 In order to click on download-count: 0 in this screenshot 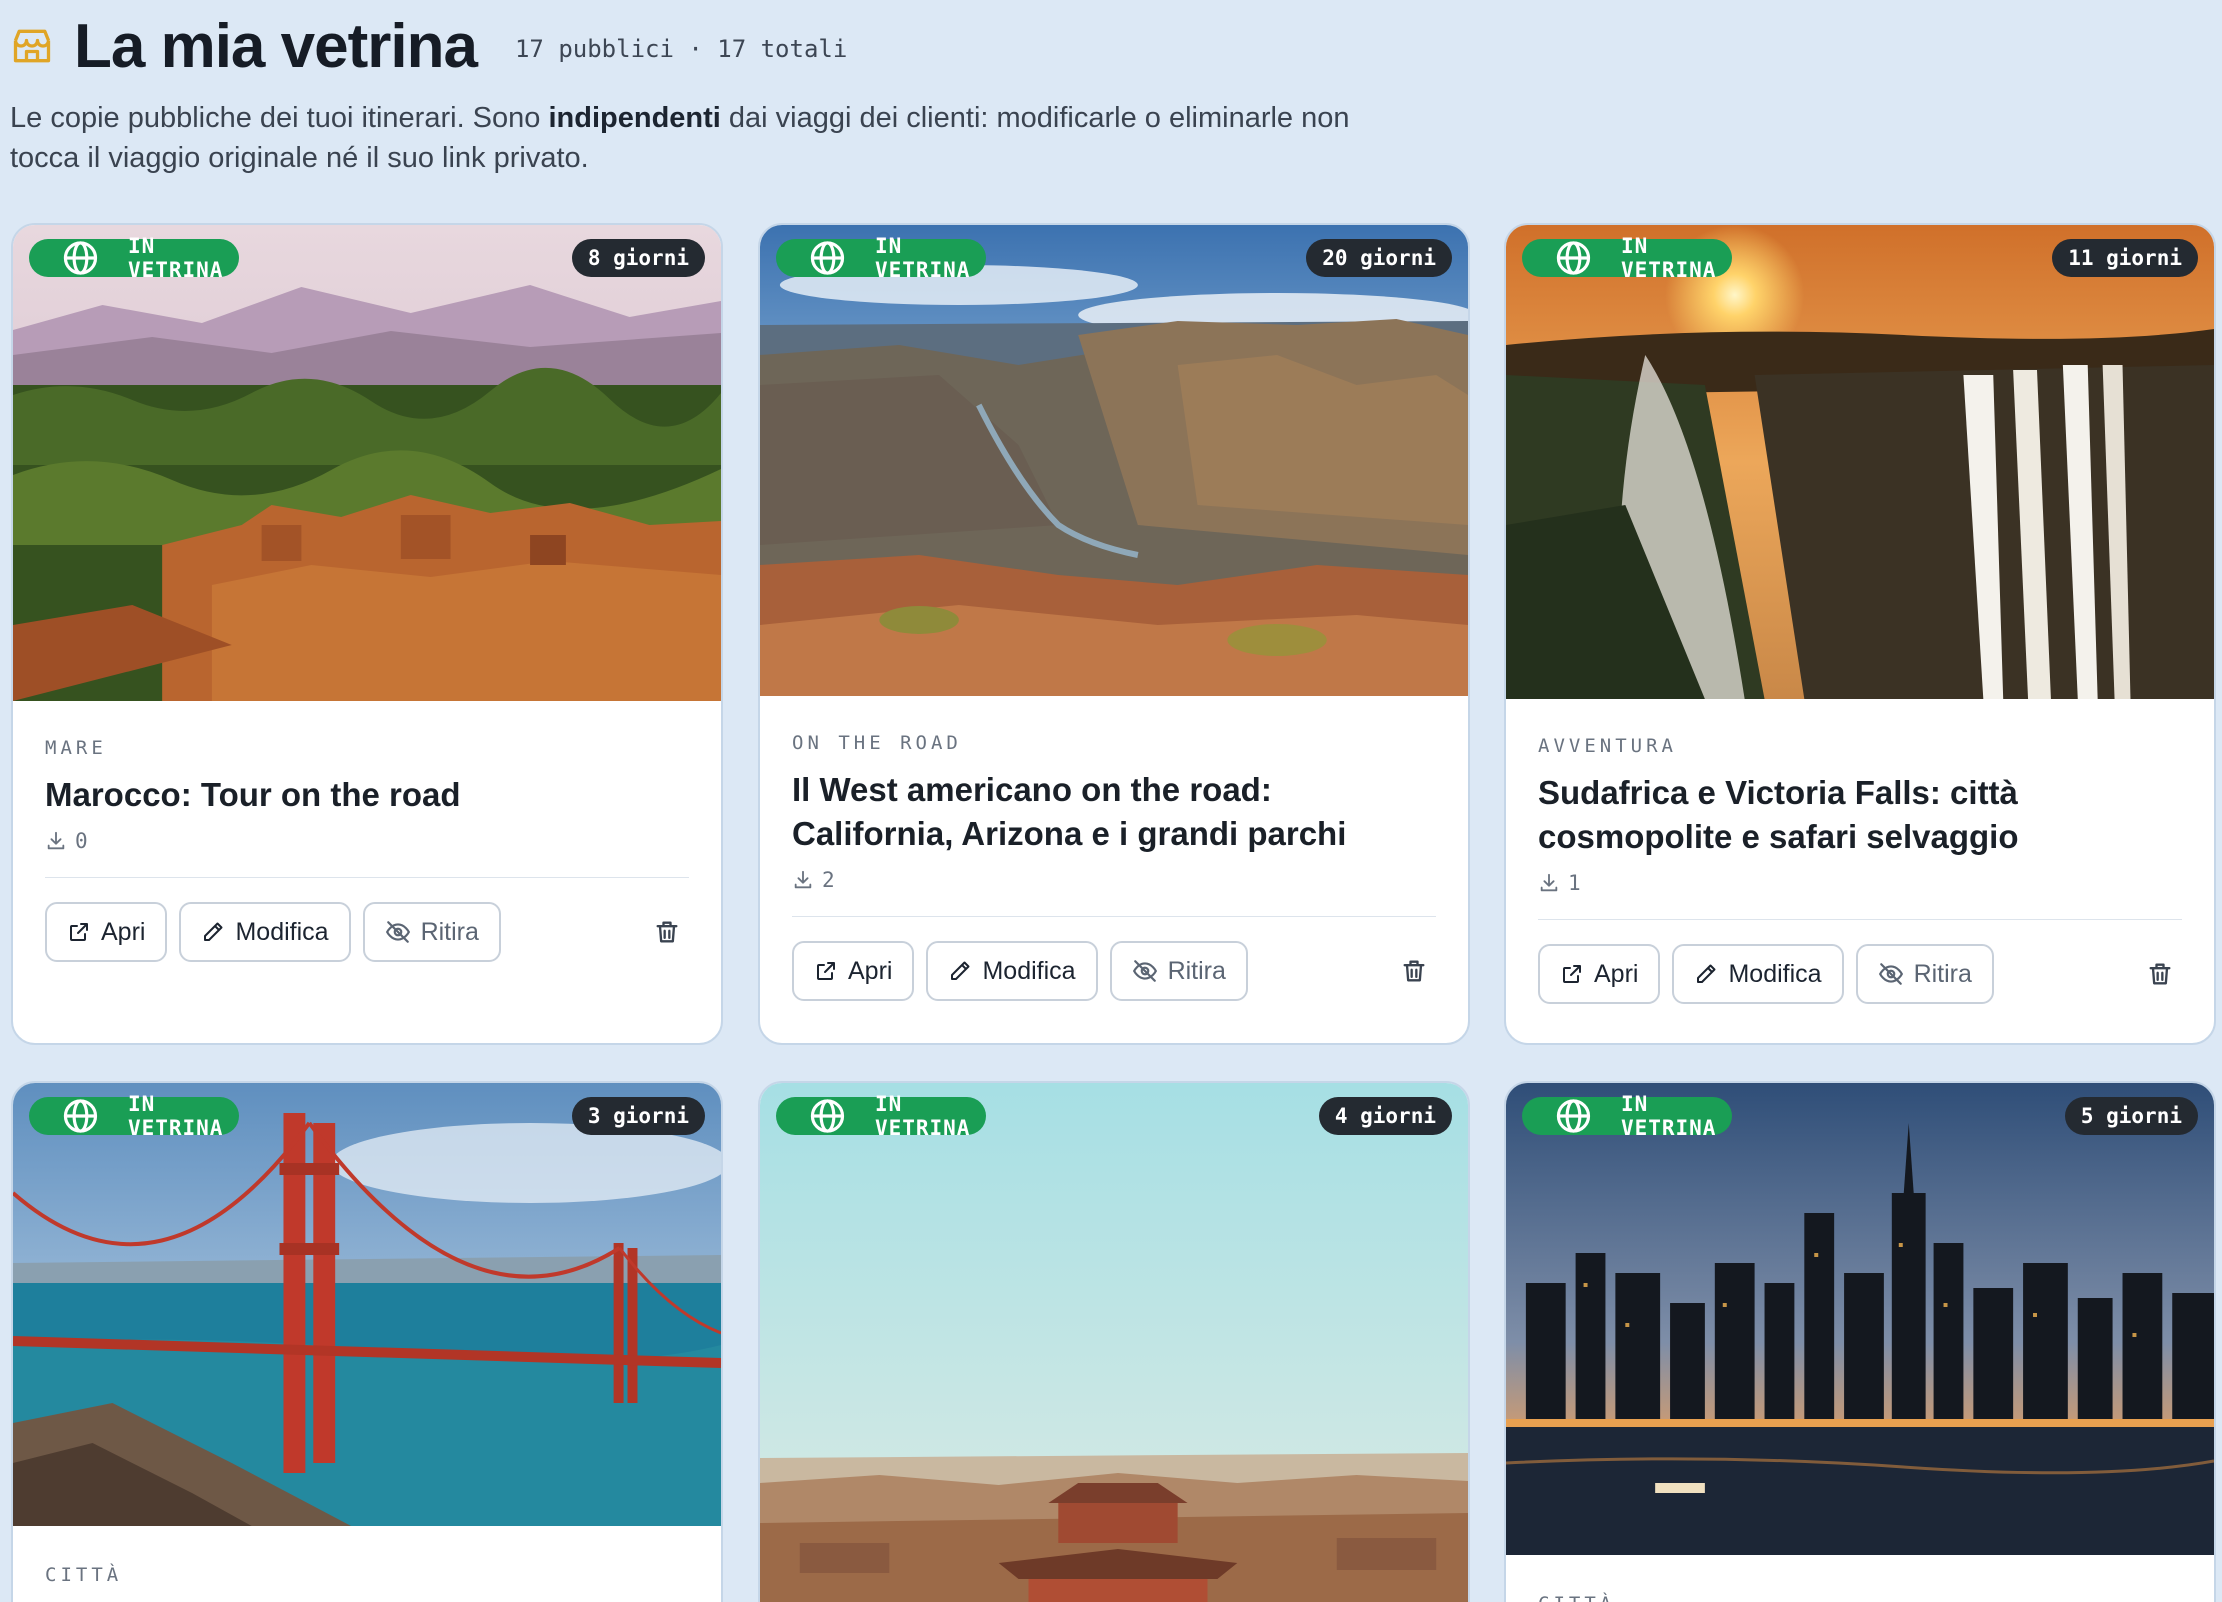, I will do `click(367, 841)`.